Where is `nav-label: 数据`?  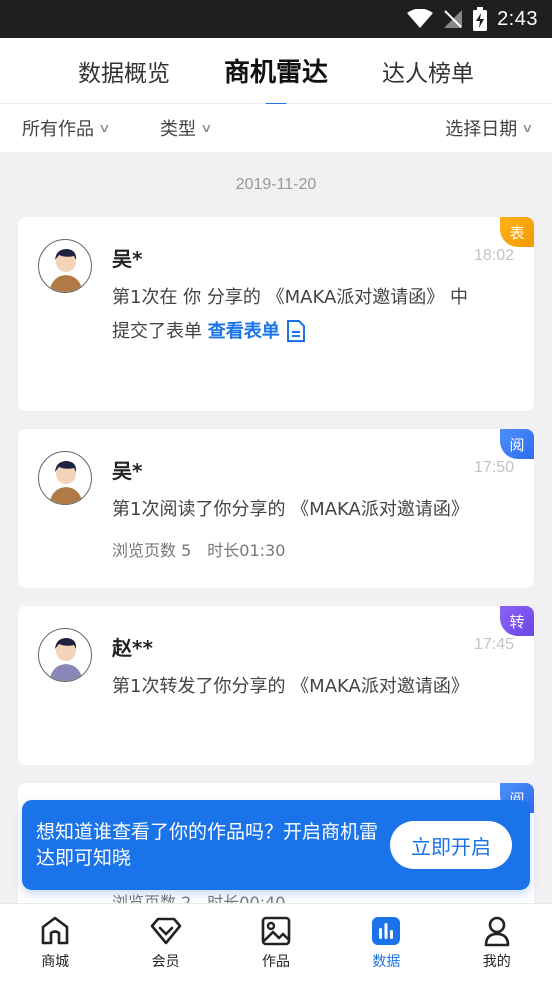
nav-label: 数据 is located at coordinates (386, 961).